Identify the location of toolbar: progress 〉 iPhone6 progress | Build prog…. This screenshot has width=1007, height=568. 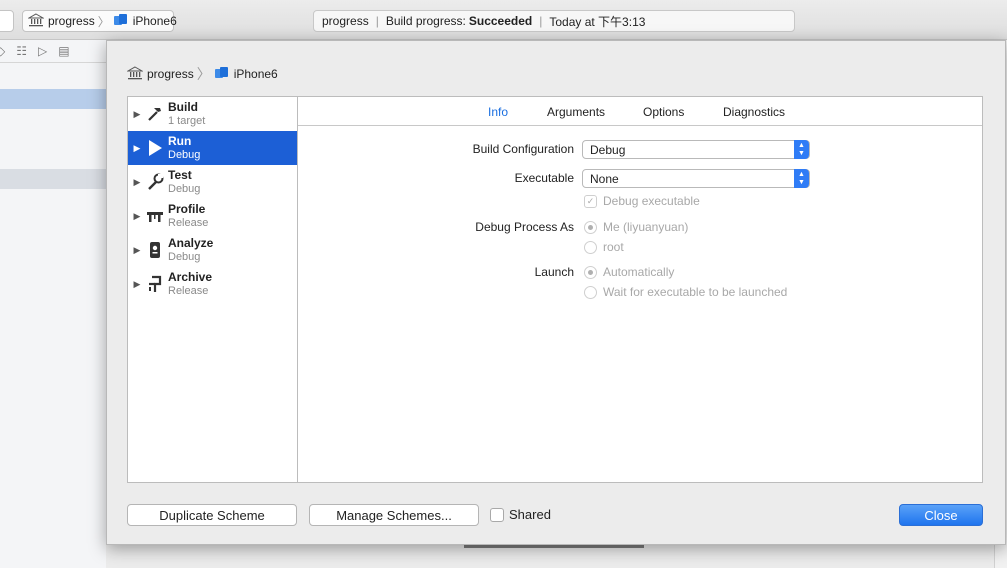
(503, 20).